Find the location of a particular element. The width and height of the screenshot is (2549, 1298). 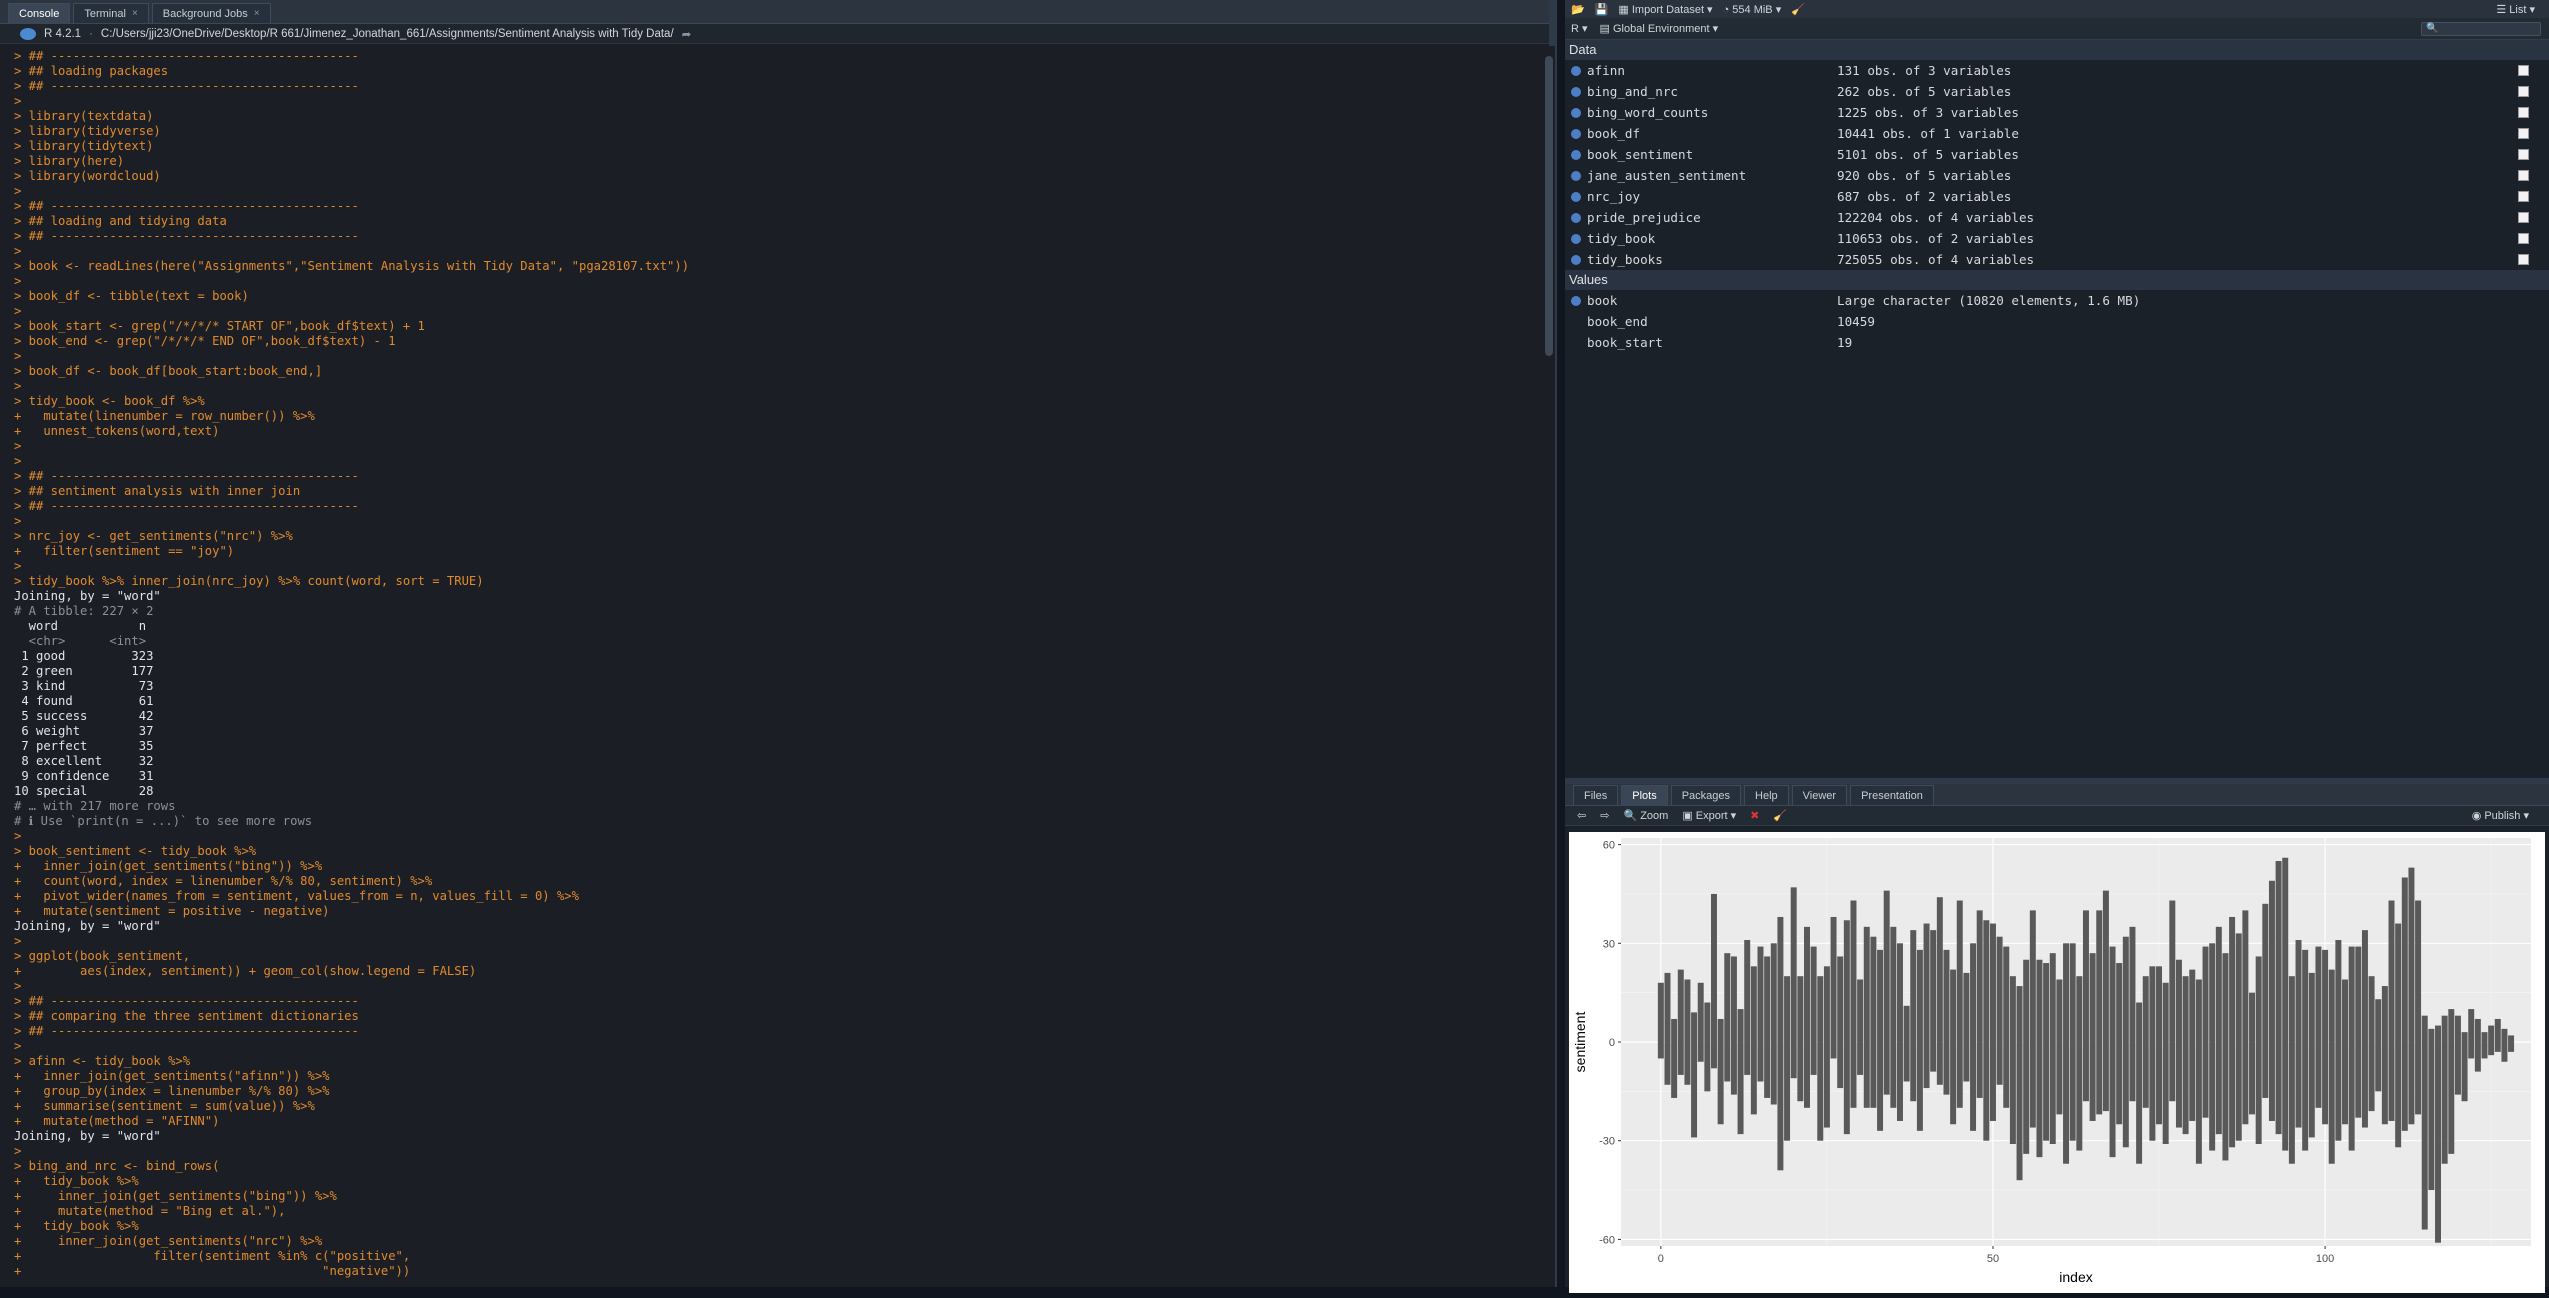

environment-search-input: 🔍 is located at coordinates (2481, 28).